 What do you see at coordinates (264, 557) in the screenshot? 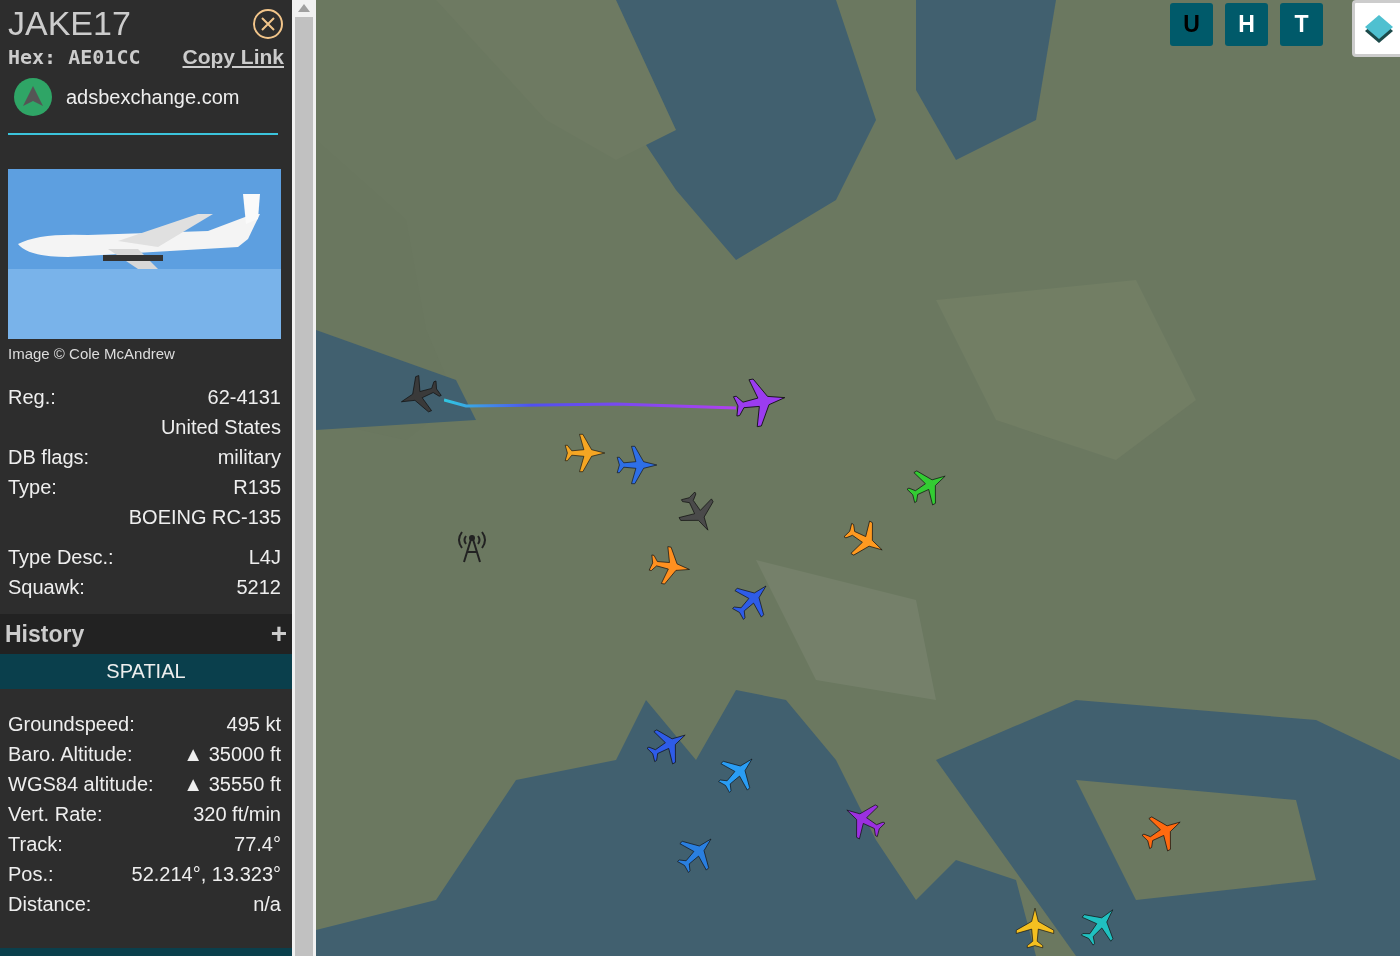
I see `detail-value: L4J` at bounding box center [264, 557].